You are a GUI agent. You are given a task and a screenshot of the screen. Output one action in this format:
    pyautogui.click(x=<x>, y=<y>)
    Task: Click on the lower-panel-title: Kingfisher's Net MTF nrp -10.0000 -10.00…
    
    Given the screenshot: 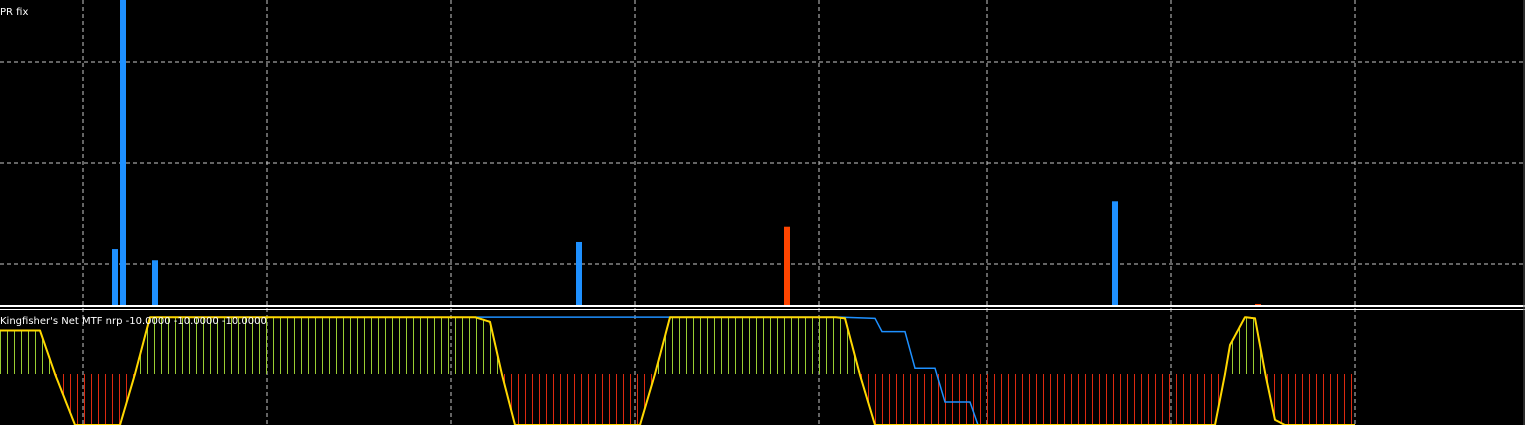 What is the action you would take?
    pyautogui.click(x=133, y=321)
    